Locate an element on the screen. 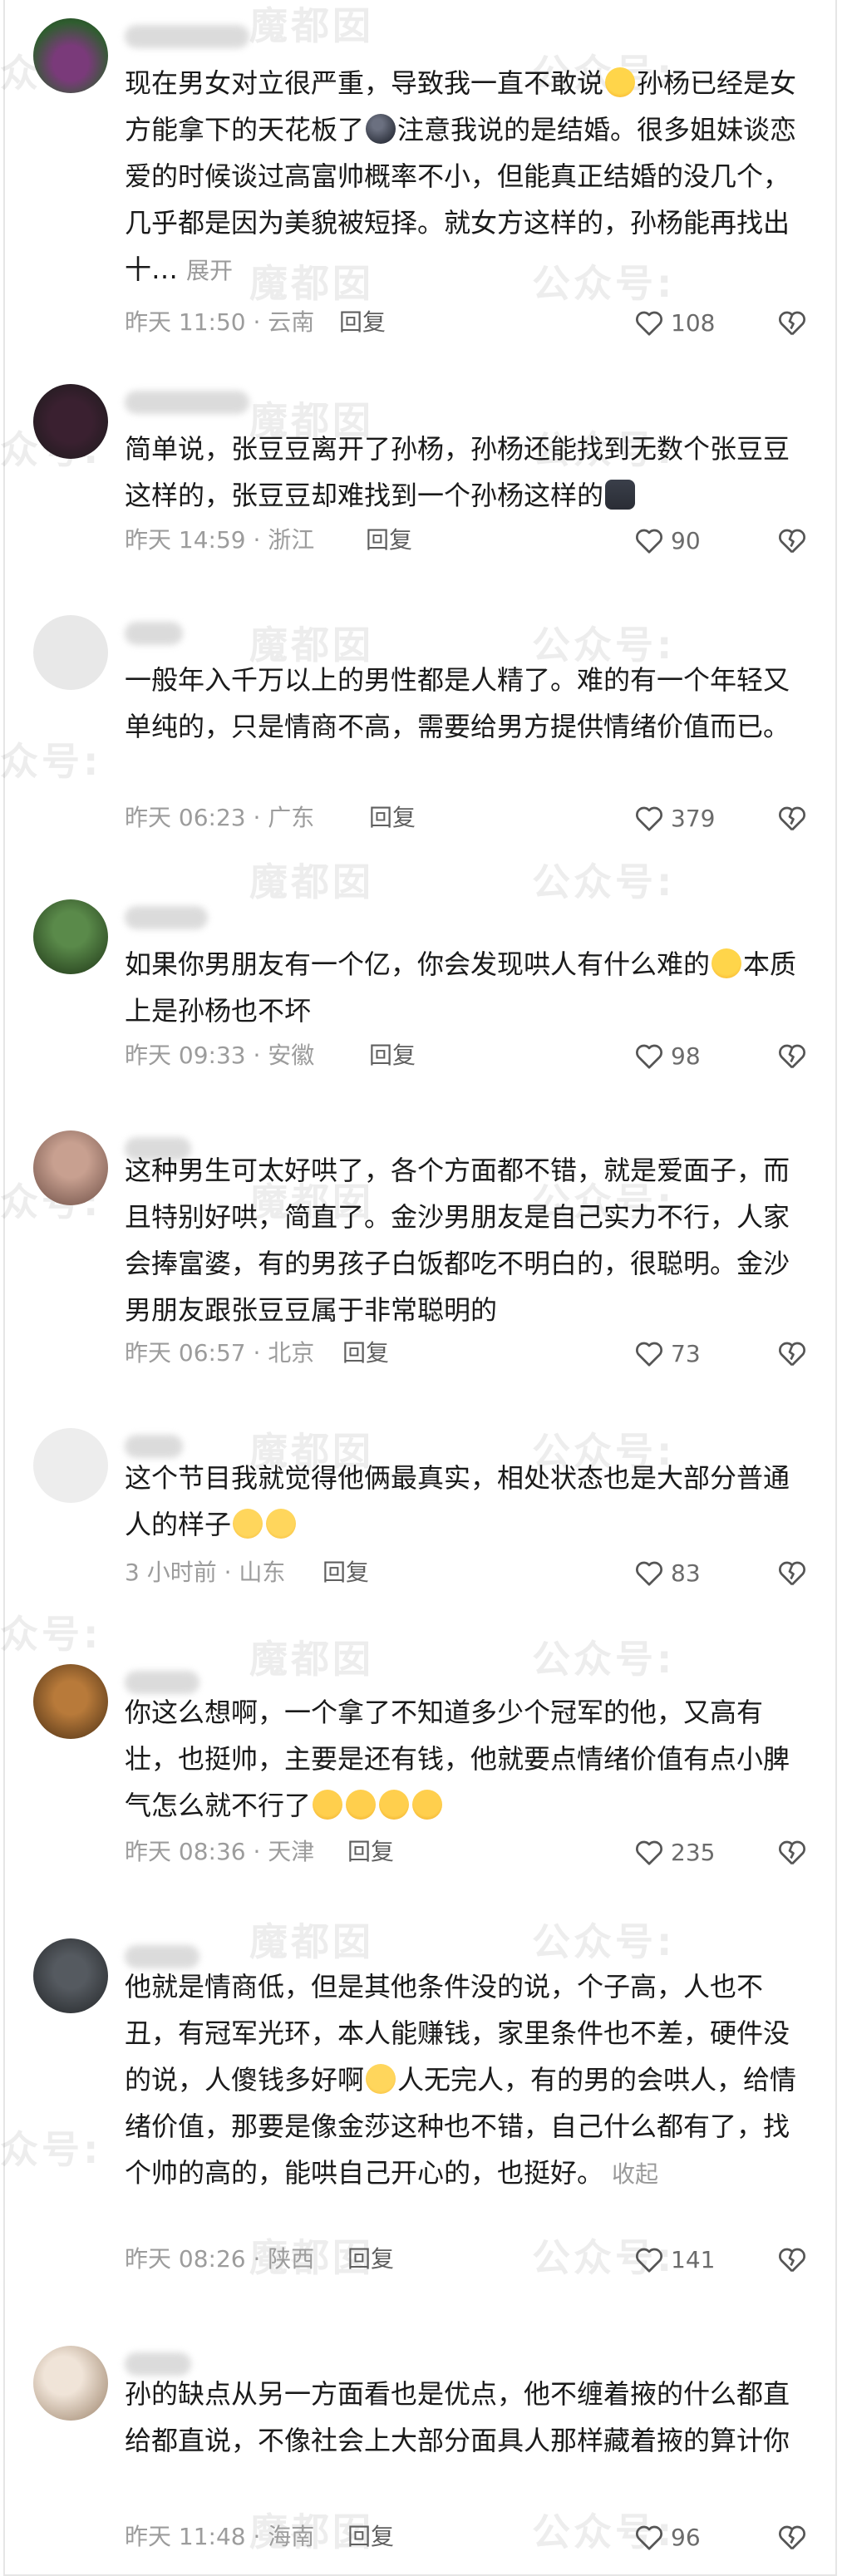 The height and width of the screenshot is (2576, 842). like-button: 96 is located at coordinates (675, 2537).